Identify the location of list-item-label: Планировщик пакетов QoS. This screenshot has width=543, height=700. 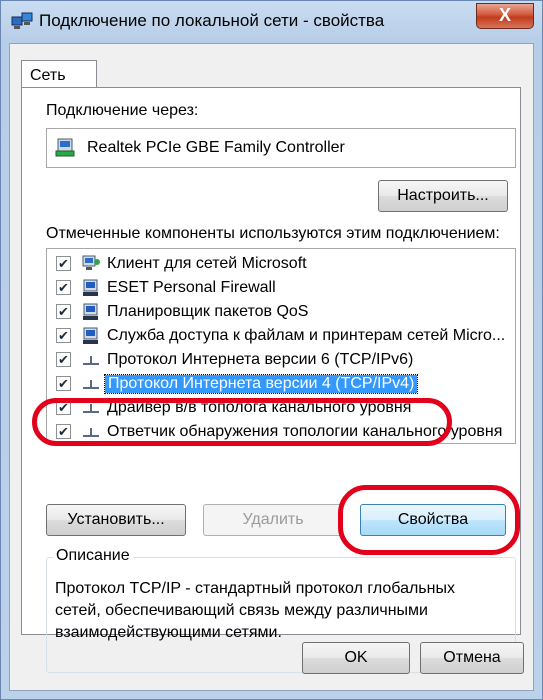
(208, 311).